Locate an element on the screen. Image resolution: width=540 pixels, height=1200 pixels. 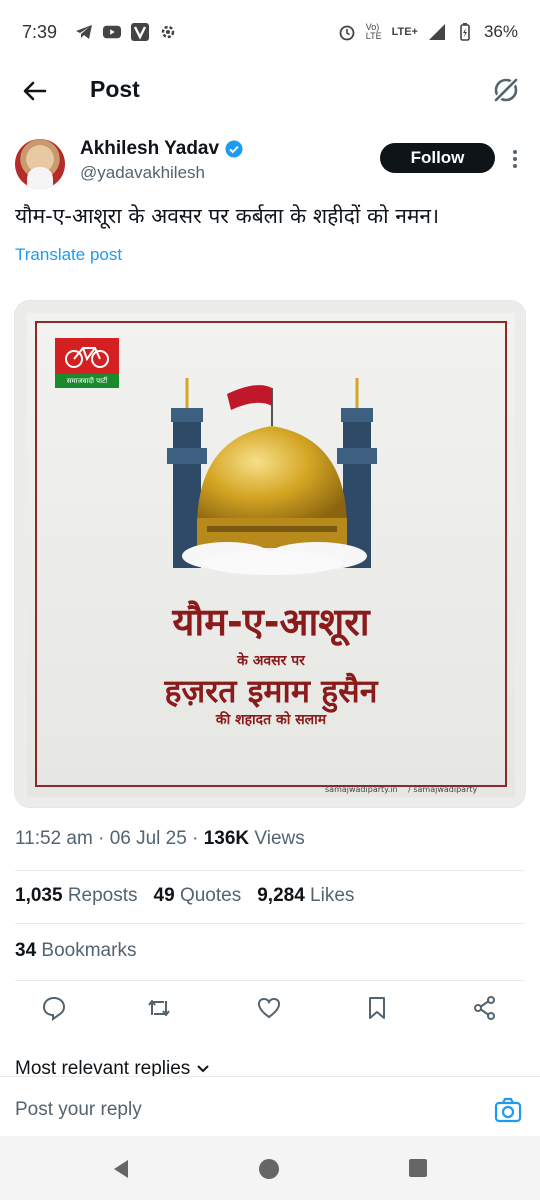
alarm-icon is located at coordinates (347, 32).